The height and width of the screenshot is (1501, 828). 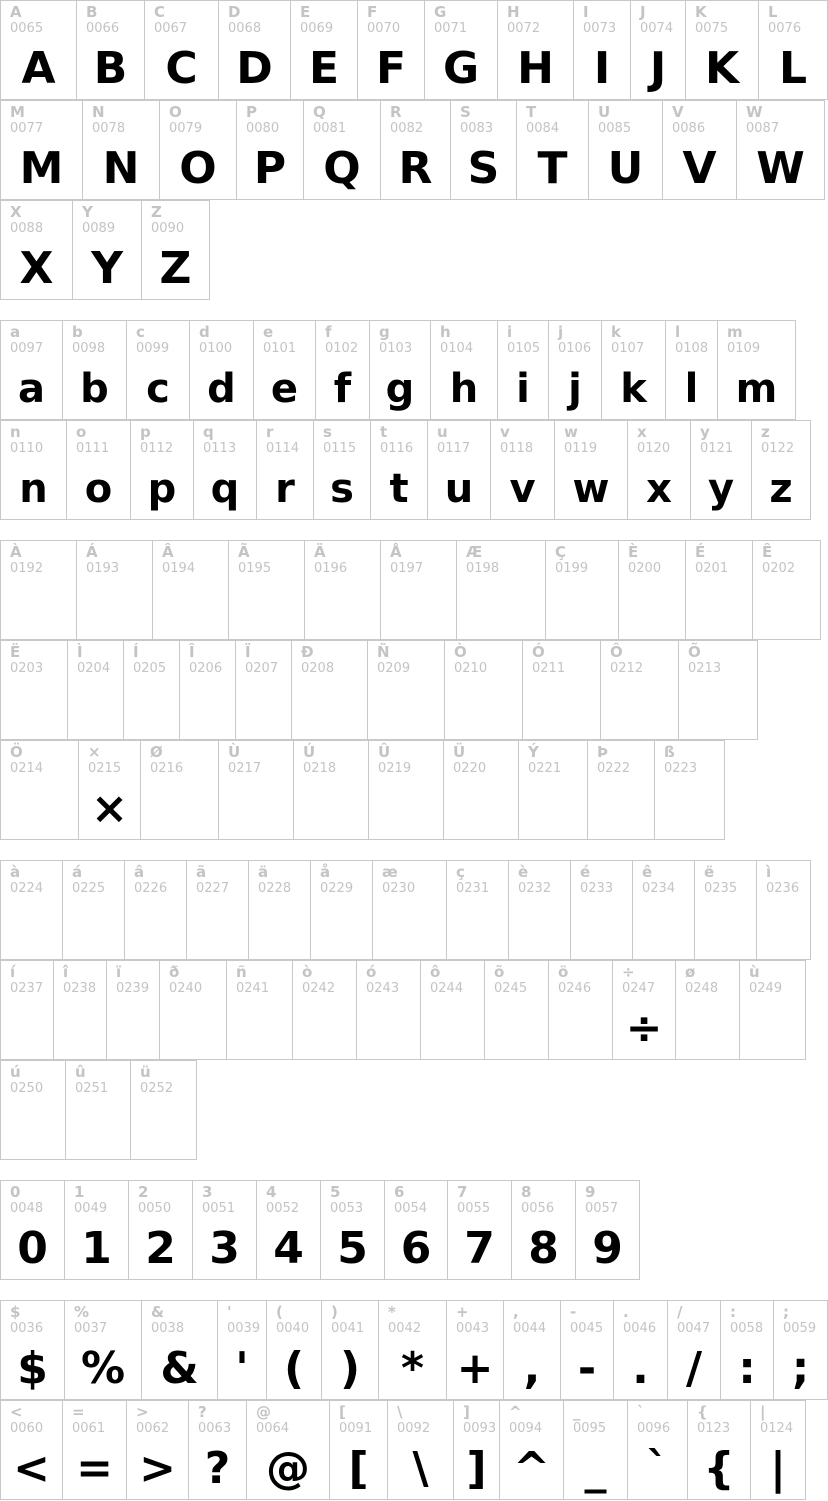 What do you see at coordinates (707, 1010) in the screenshot?
I see `glyph-cell: ø 0248` at bounding box center [707, 1010].